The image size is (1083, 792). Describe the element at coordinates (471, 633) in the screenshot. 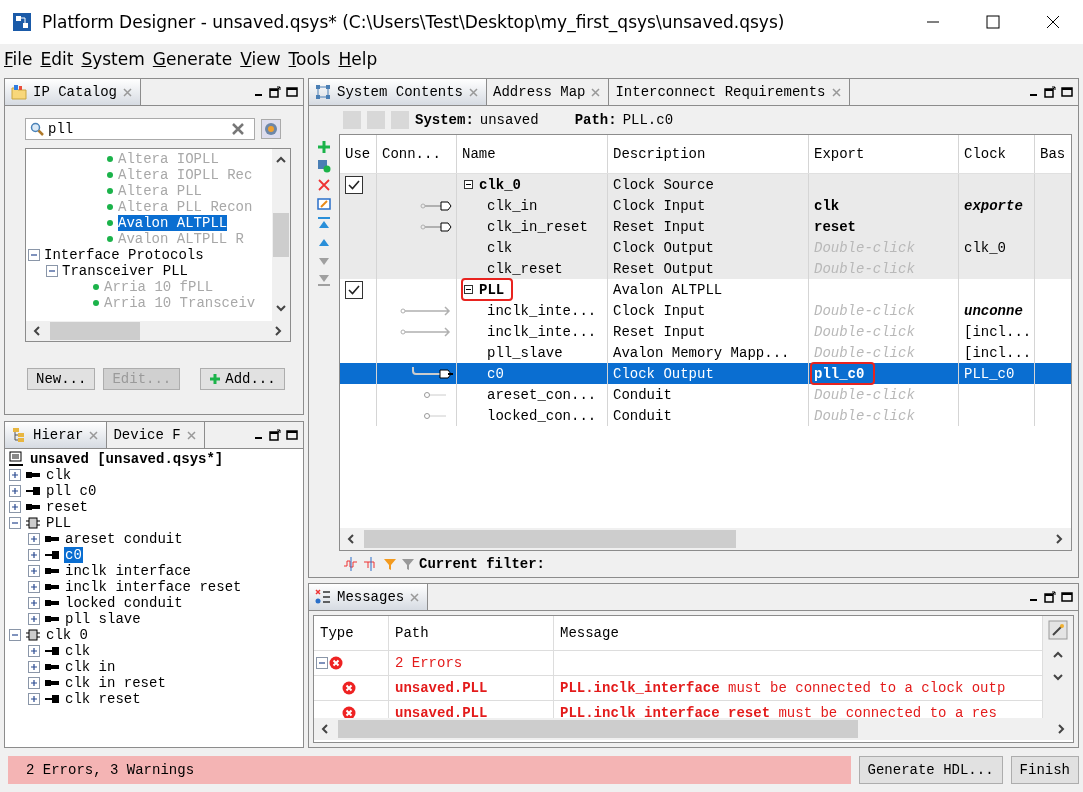

I see `column-header: Path` at that location.